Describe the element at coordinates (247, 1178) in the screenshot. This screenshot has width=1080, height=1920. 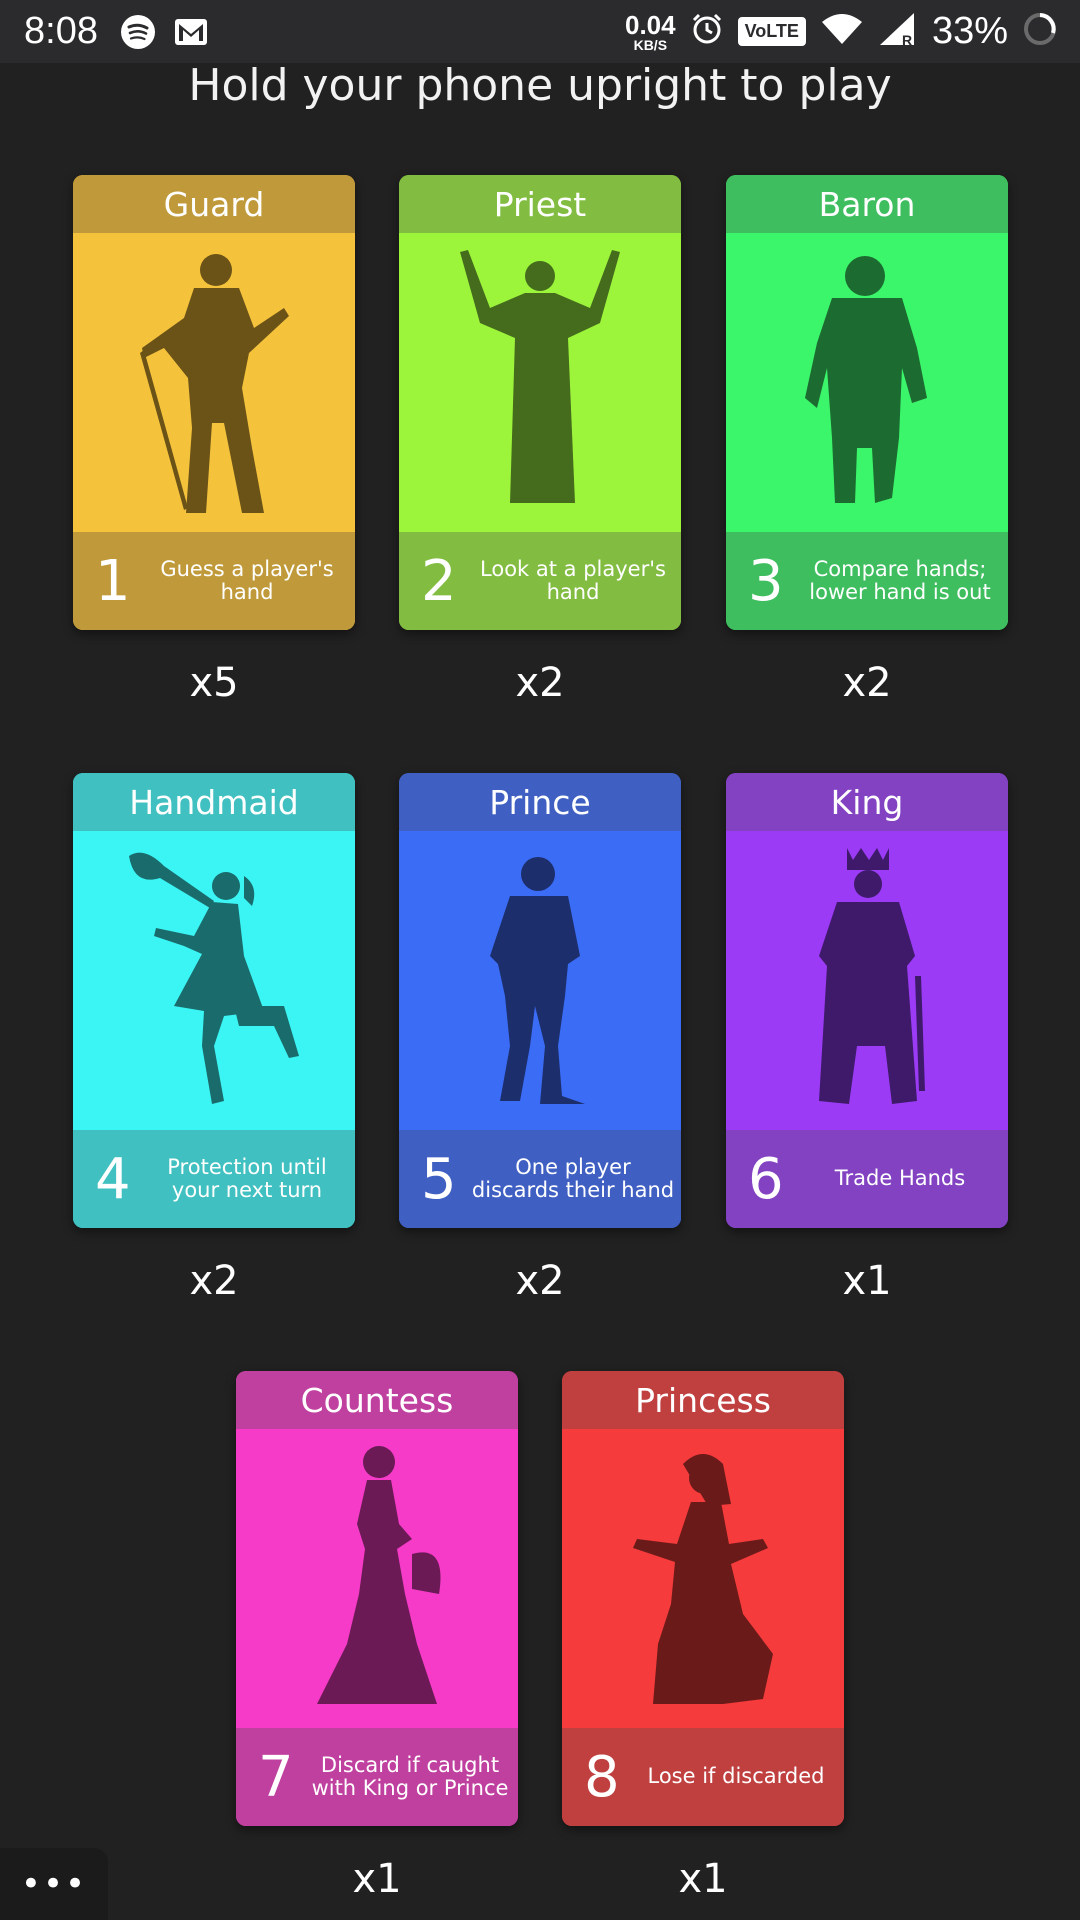
I see `card-description: Protection until your next turn` at that location.